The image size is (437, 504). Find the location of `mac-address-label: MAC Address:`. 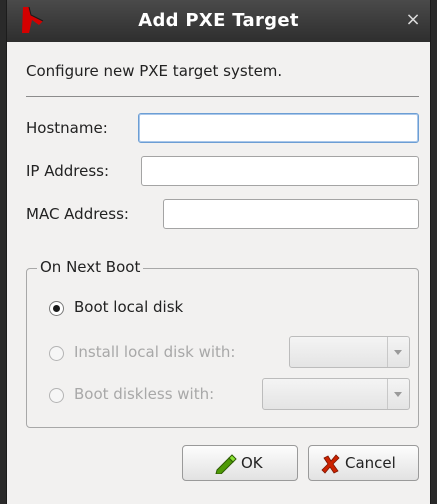

mac-address-label: MAC Address: is located at coordinates (77, 214).